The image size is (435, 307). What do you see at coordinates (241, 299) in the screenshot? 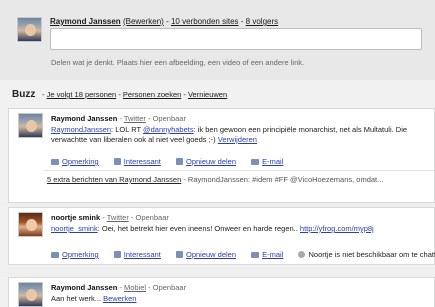
I see `post-body: Aan het werk... Bewerken` at bounding box center [241, 299].